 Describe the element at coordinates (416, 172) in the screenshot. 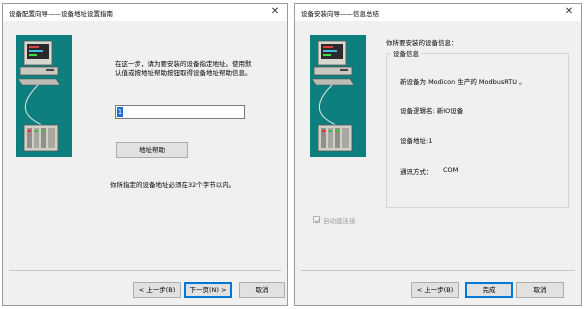

I see `comm-label: 通讯方式：` at that location.